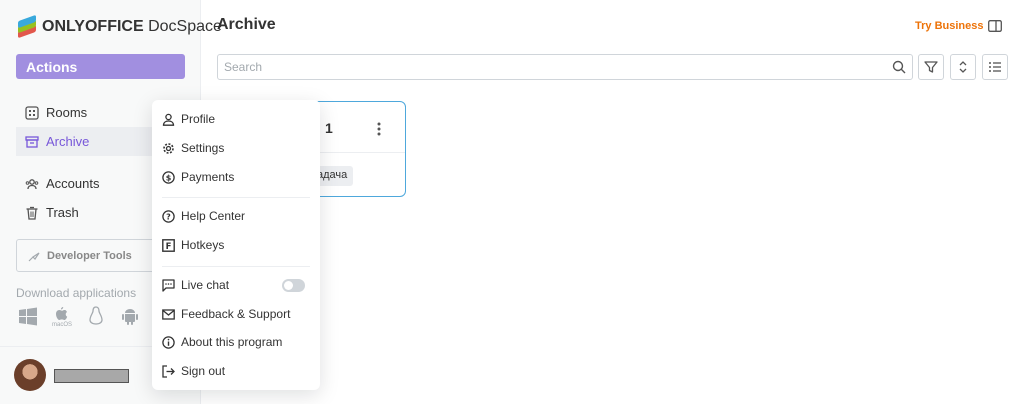  What do you see at coordinates (246, 24) in the screenshot?
I see `page-title: Archive` at bounding box center [246, 24].